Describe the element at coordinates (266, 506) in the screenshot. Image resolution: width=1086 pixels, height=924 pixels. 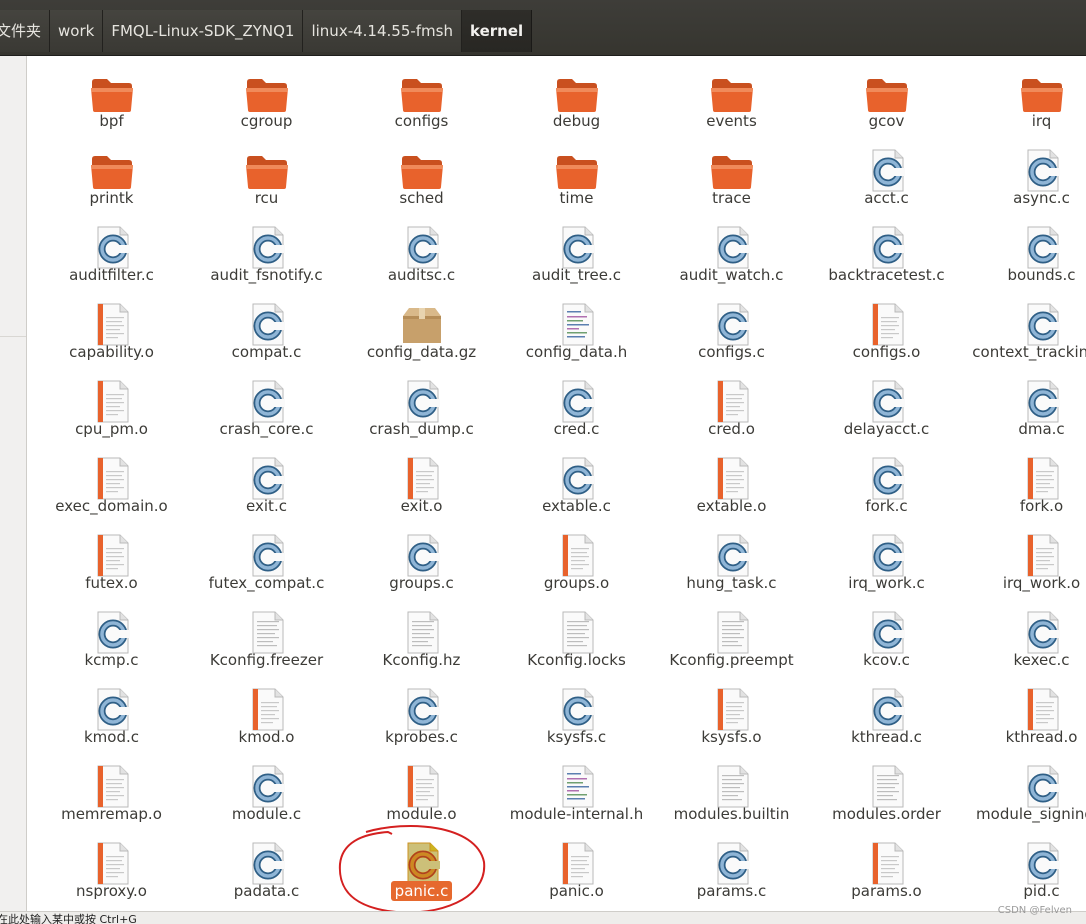
I see `file-name-text: exit.c` at that location.